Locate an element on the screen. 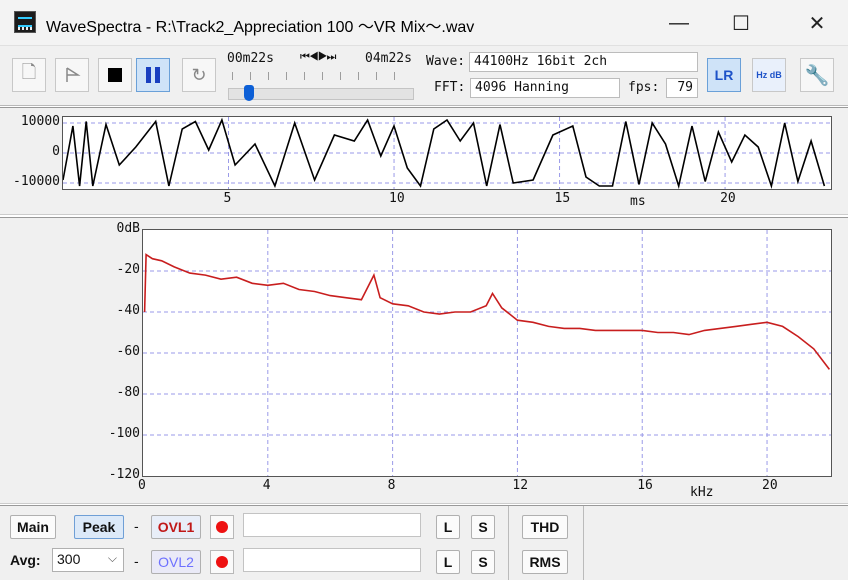  ovl2-record-button is located at coordinates (222, 562).